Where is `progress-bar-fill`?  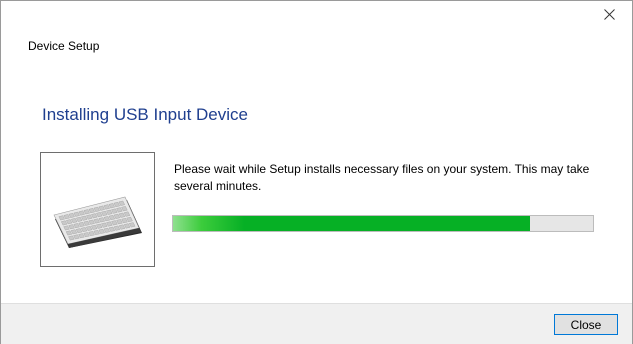 progress-bar-fill is located at coordinates (351, 223).